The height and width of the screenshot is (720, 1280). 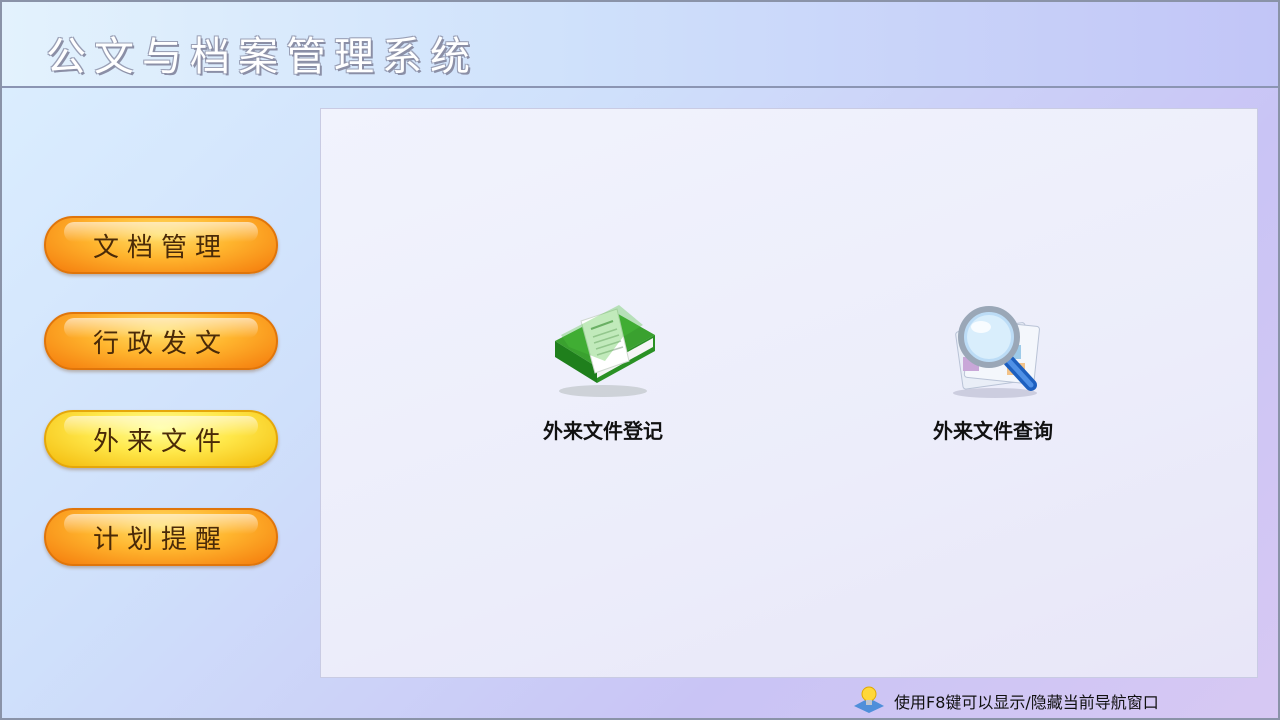 I want to click on nav-button-label: 外来文件, so click(x=160, y=441).